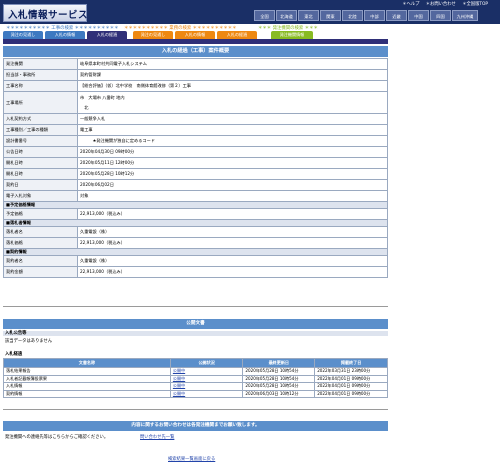 The width and height of the screenshot is (500, 469). Describe the element at coordinates (195, 363) in the screenshot. I see `table-header-row: 文書名称 公開状況 最終更新日 掲載終了日` at that location.